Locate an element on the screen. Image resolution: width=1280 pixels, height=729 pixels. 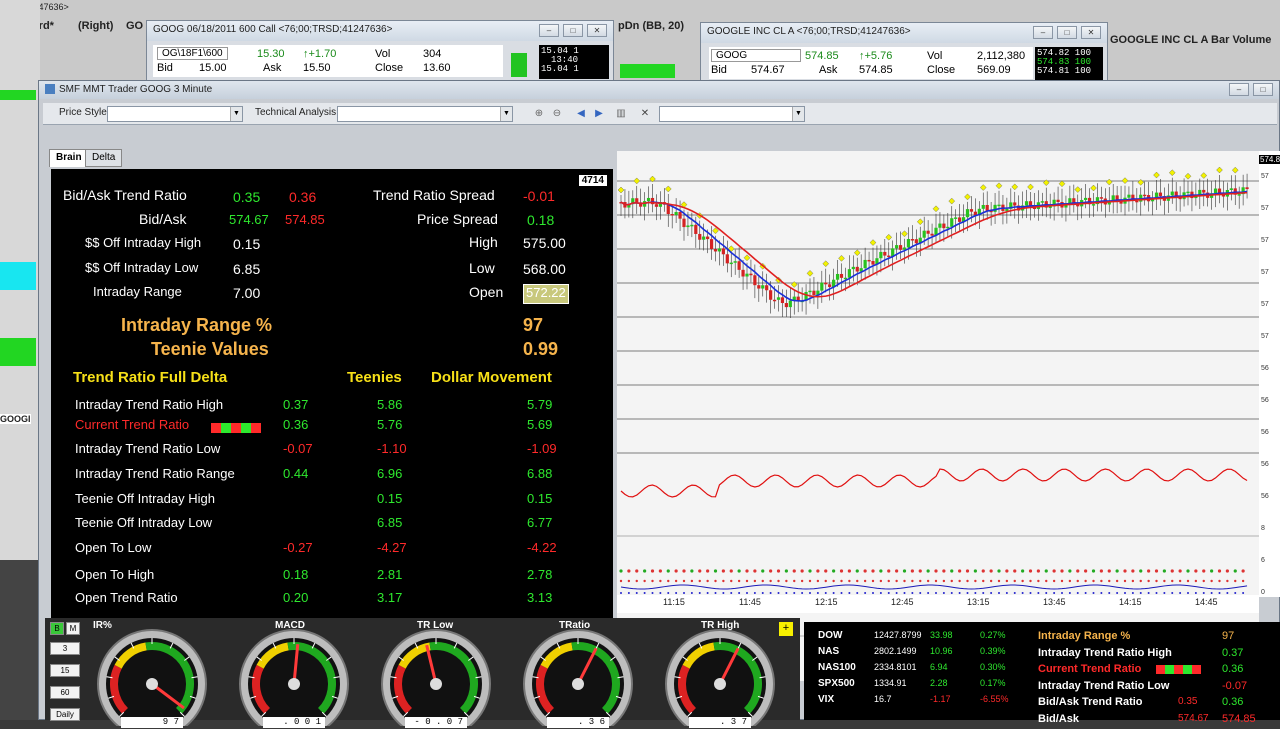
trend-ratio-spread-value: -0.01 is located at coordinates (539, 196).